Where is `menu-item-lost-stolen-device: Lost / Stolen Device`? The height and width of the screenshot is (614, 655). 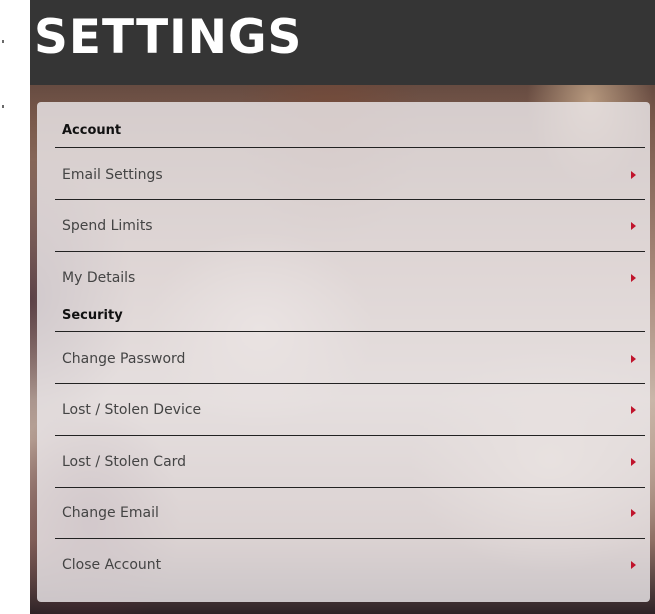 menu-item-lost-stolen-device: Lost / Stolen Device is located at coordinates (350, 410).